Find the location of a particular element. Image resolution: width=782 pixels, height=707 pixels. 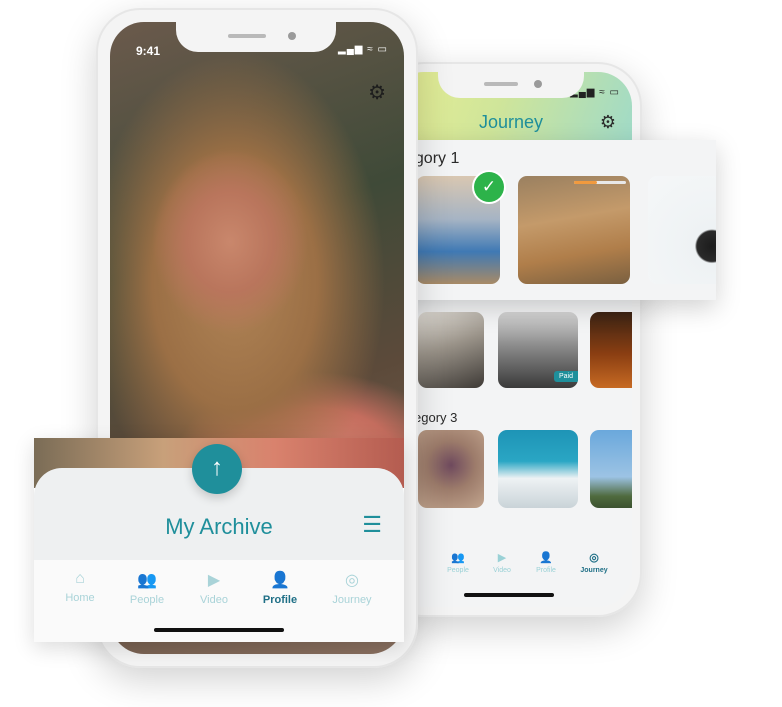

home-icon: ⌂ is located at coordinates (80, 578).